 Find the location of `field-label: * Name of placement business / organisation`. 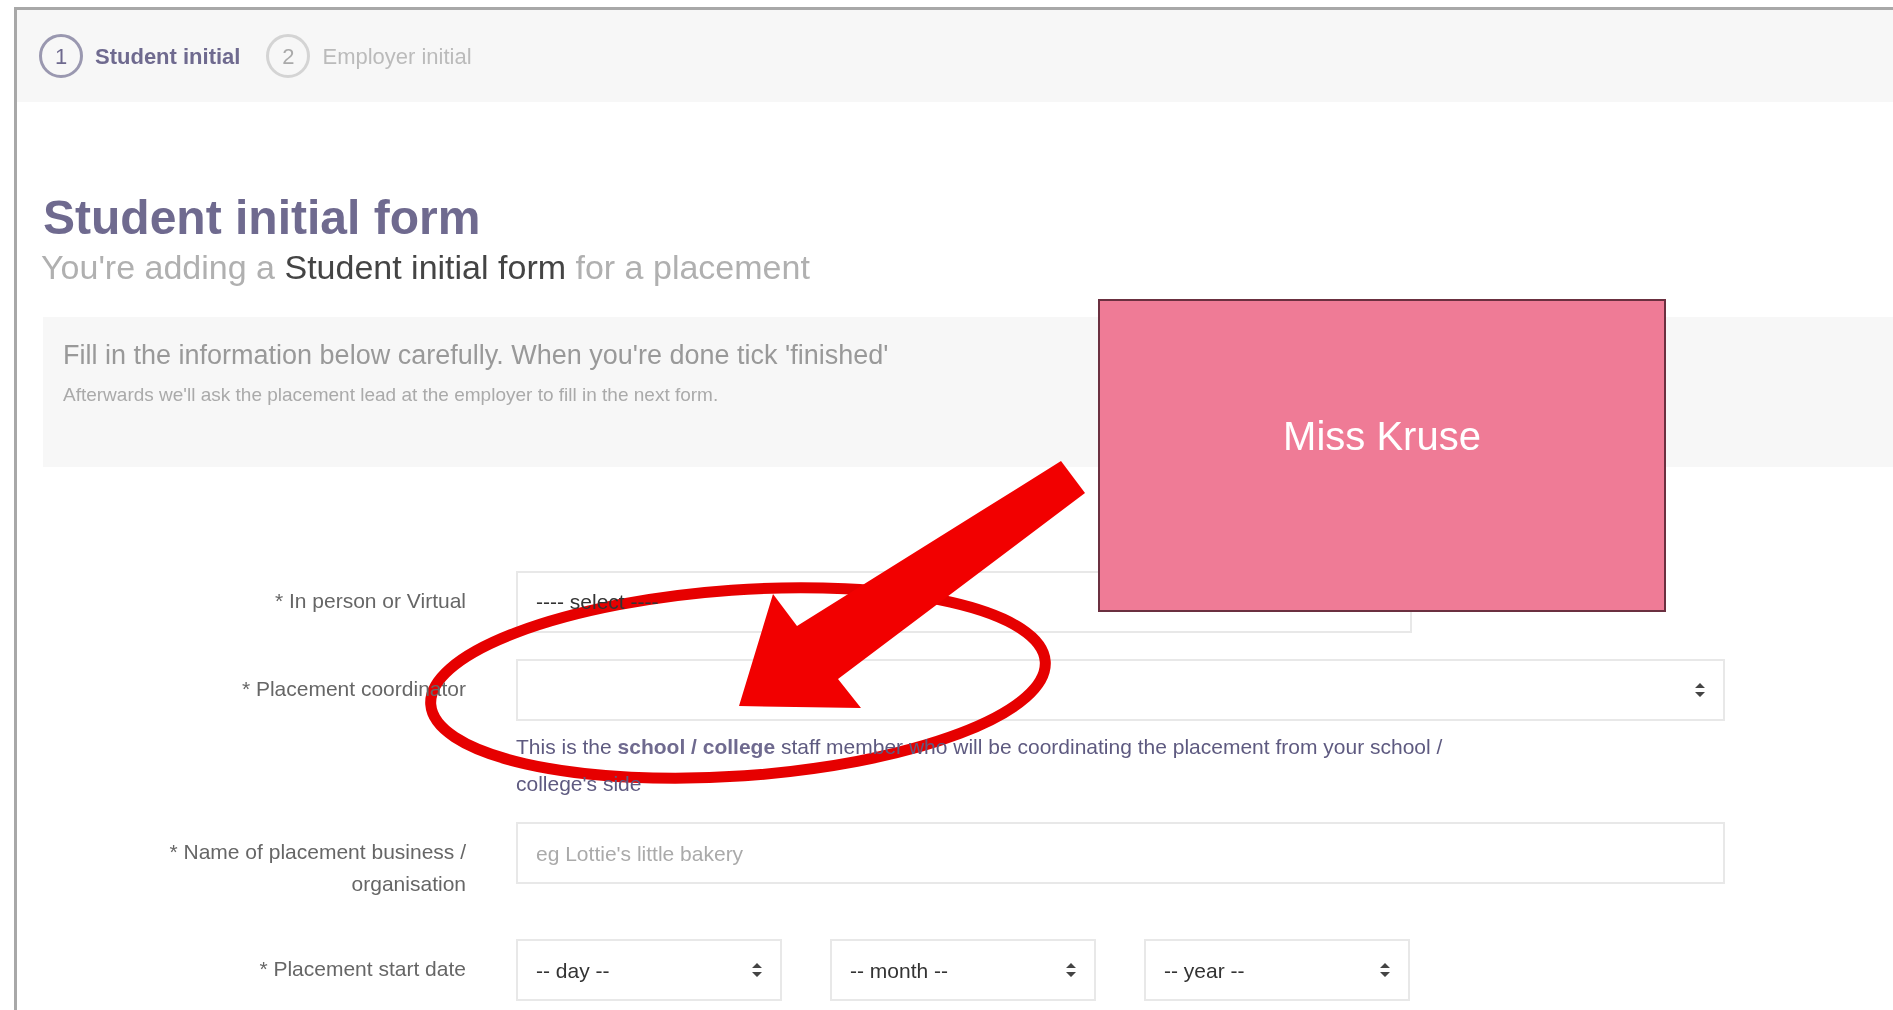

field-label: * Name of placement business / organisation is located at coordinates (317, 868).